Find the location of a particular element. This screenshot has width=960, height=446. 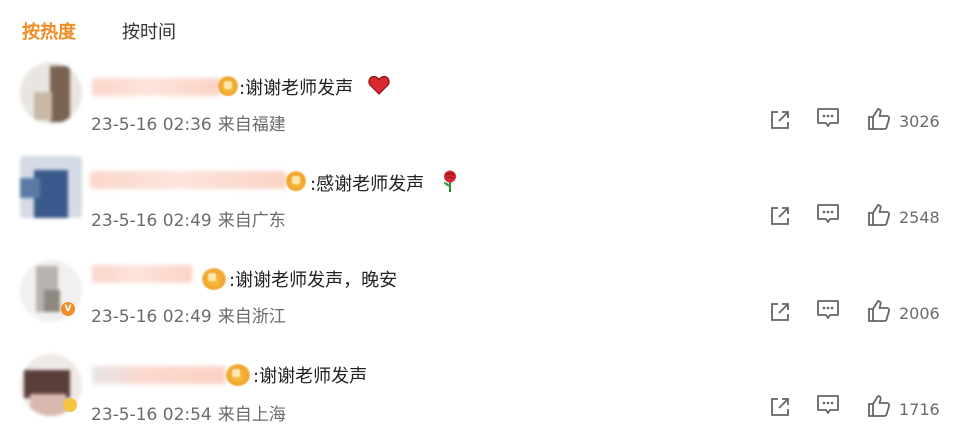

comment-date: 23-5-16 02:54 is located at coordinates (151, 415).